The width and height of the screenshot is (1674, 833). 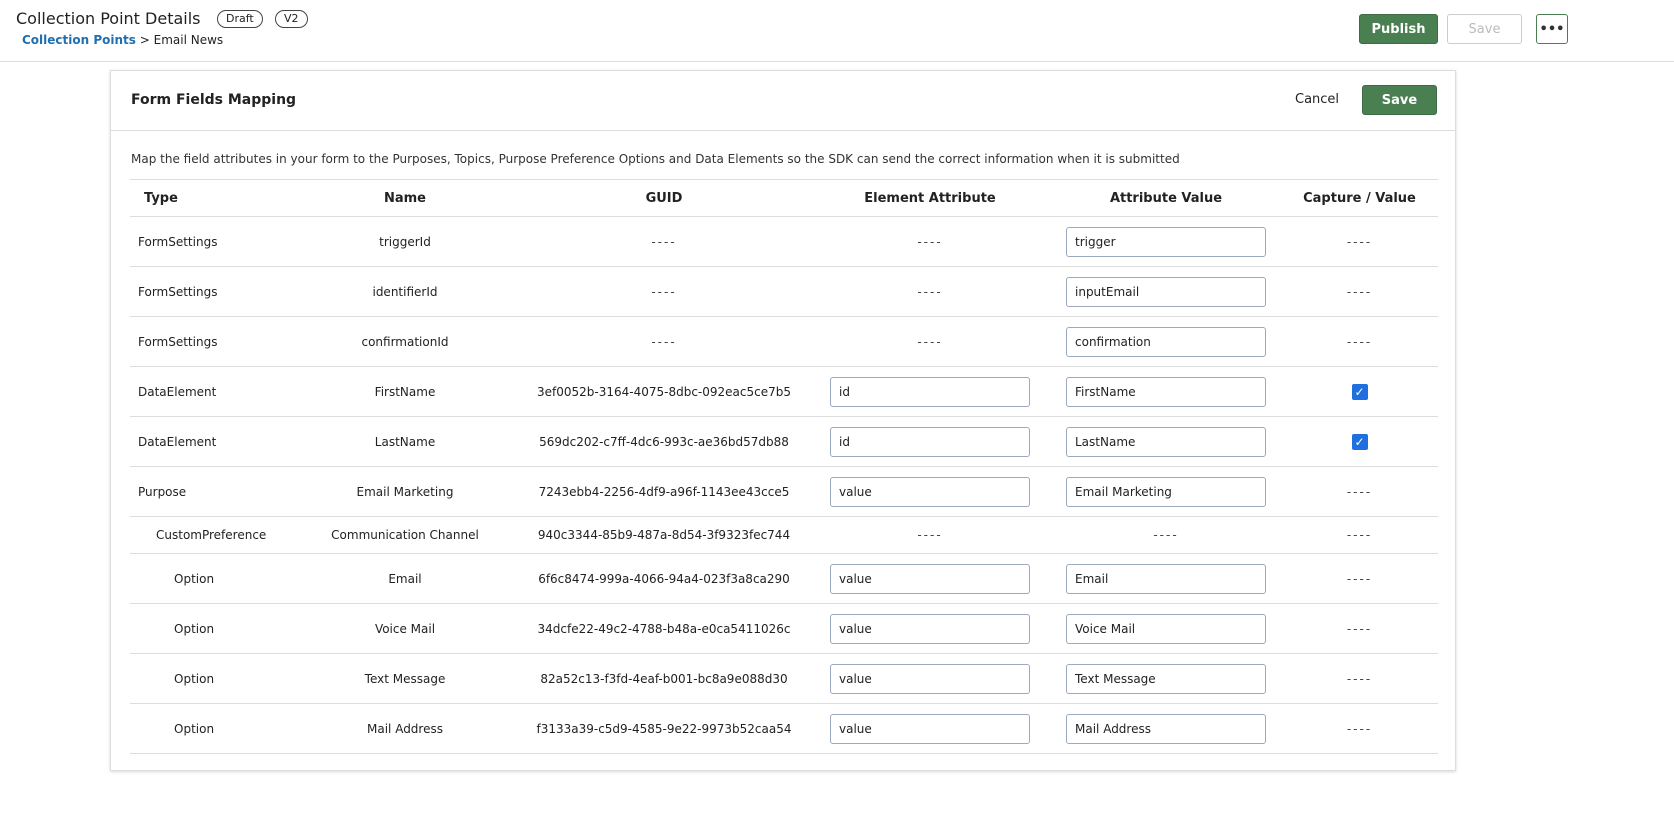 I want to click on name-cell: Email, so click(x=405, y=578).